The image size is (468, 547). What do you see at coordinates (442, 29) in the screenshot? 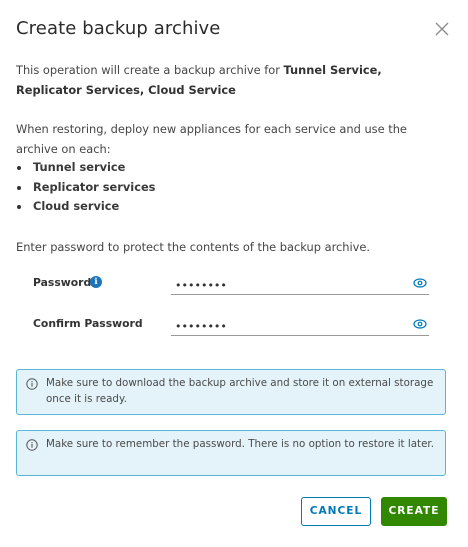
I see `close-icon` at bounding box center [442, 29].